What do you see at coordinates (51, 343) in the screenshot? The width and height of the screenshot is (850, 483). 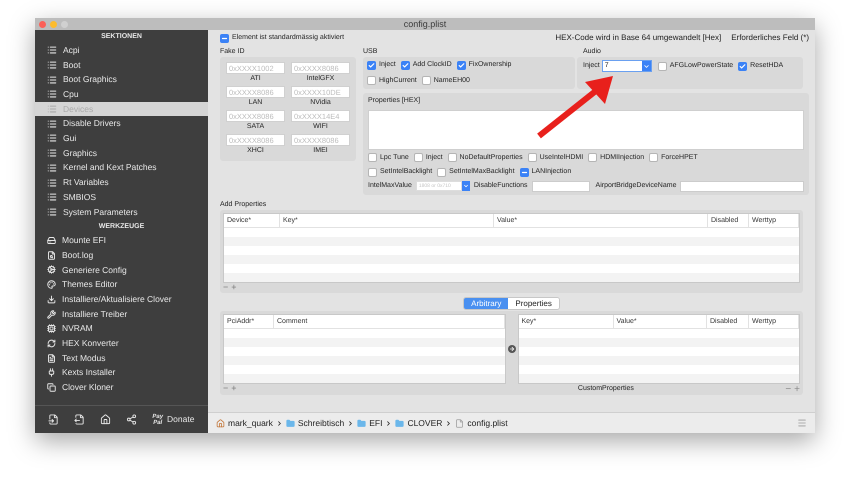 I see `refresh-icon` at bounding box center [51, 343].